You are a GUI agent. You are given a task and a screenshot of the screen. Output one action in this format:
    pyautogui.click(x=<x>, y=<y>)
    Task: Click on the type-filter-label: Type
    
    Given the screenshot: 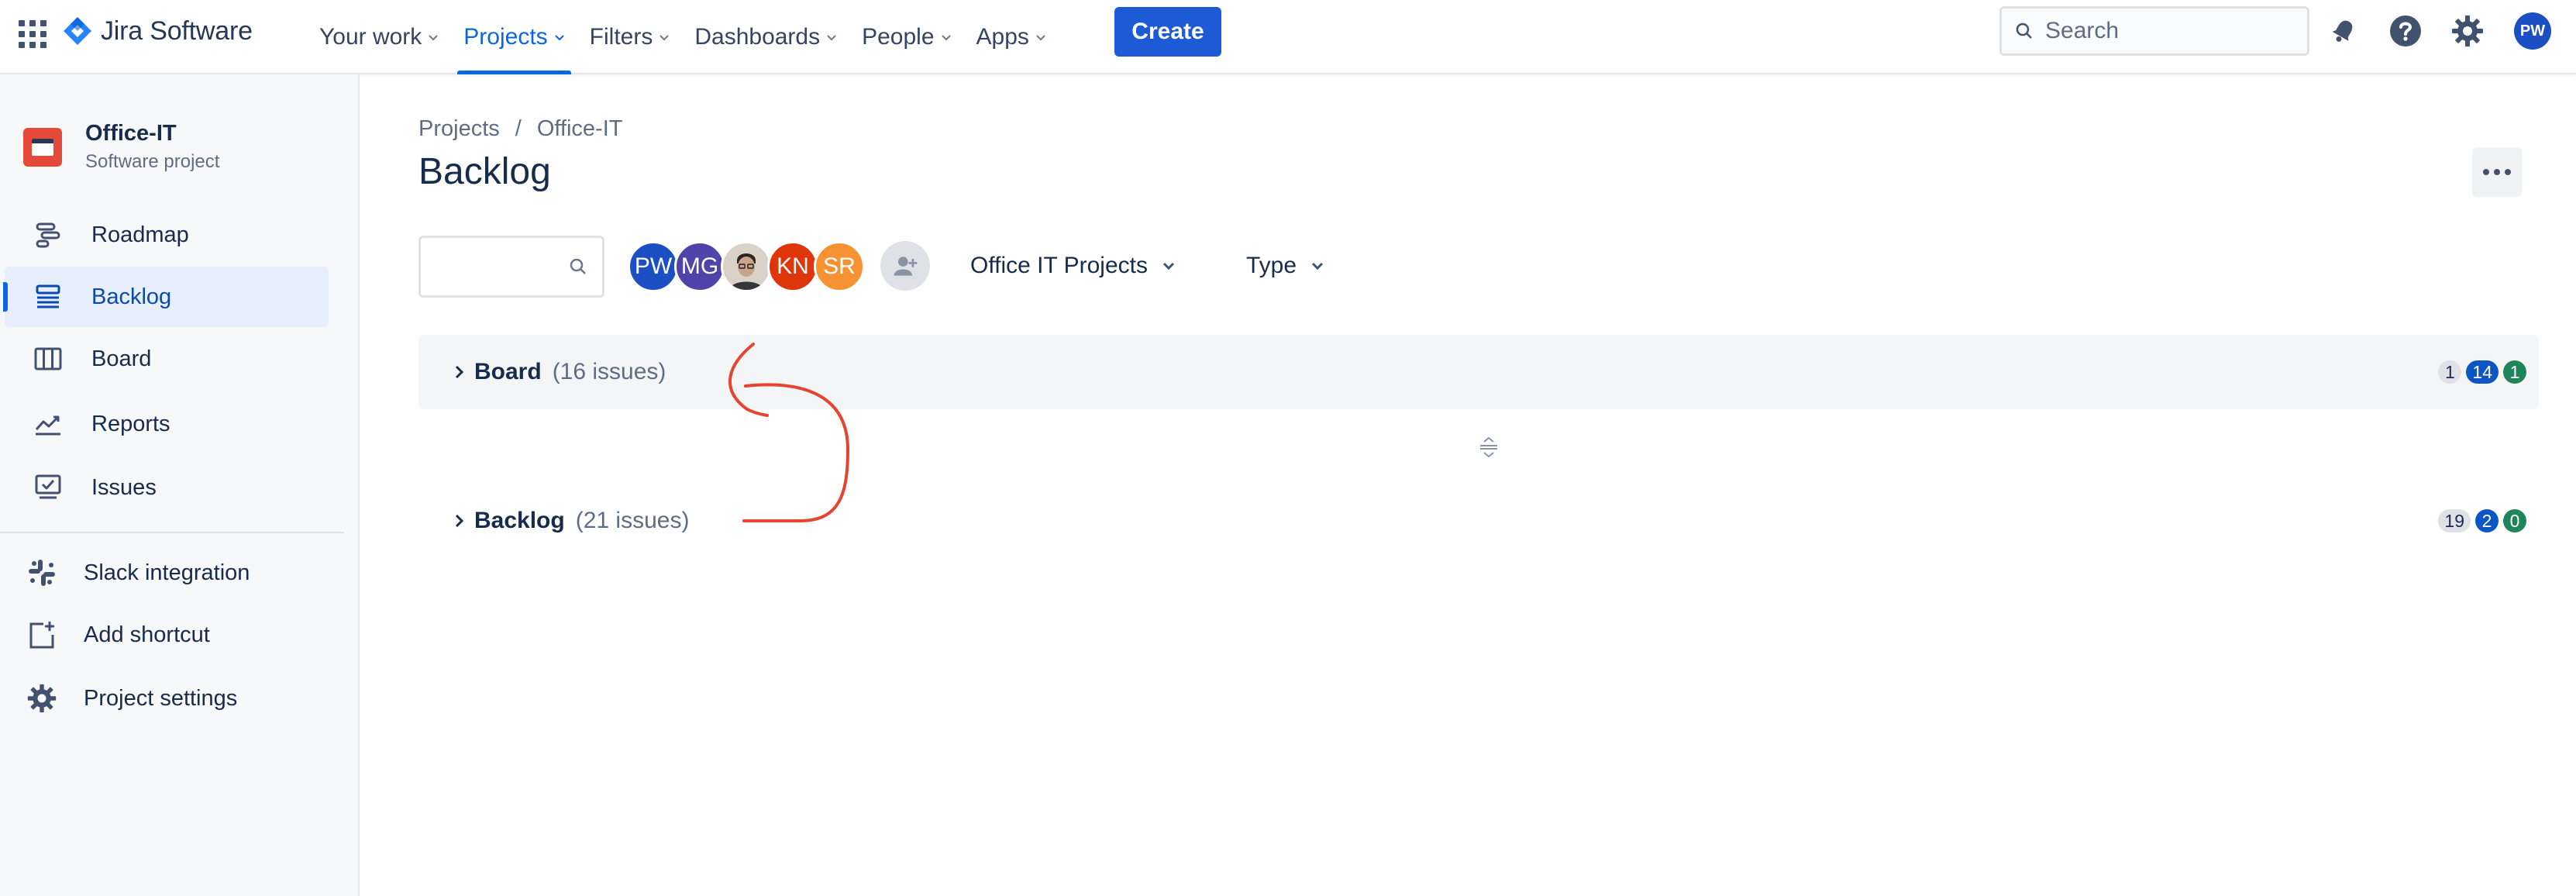 What is the action you would take?
    pyautogui.click(x=1271, y=265)
    